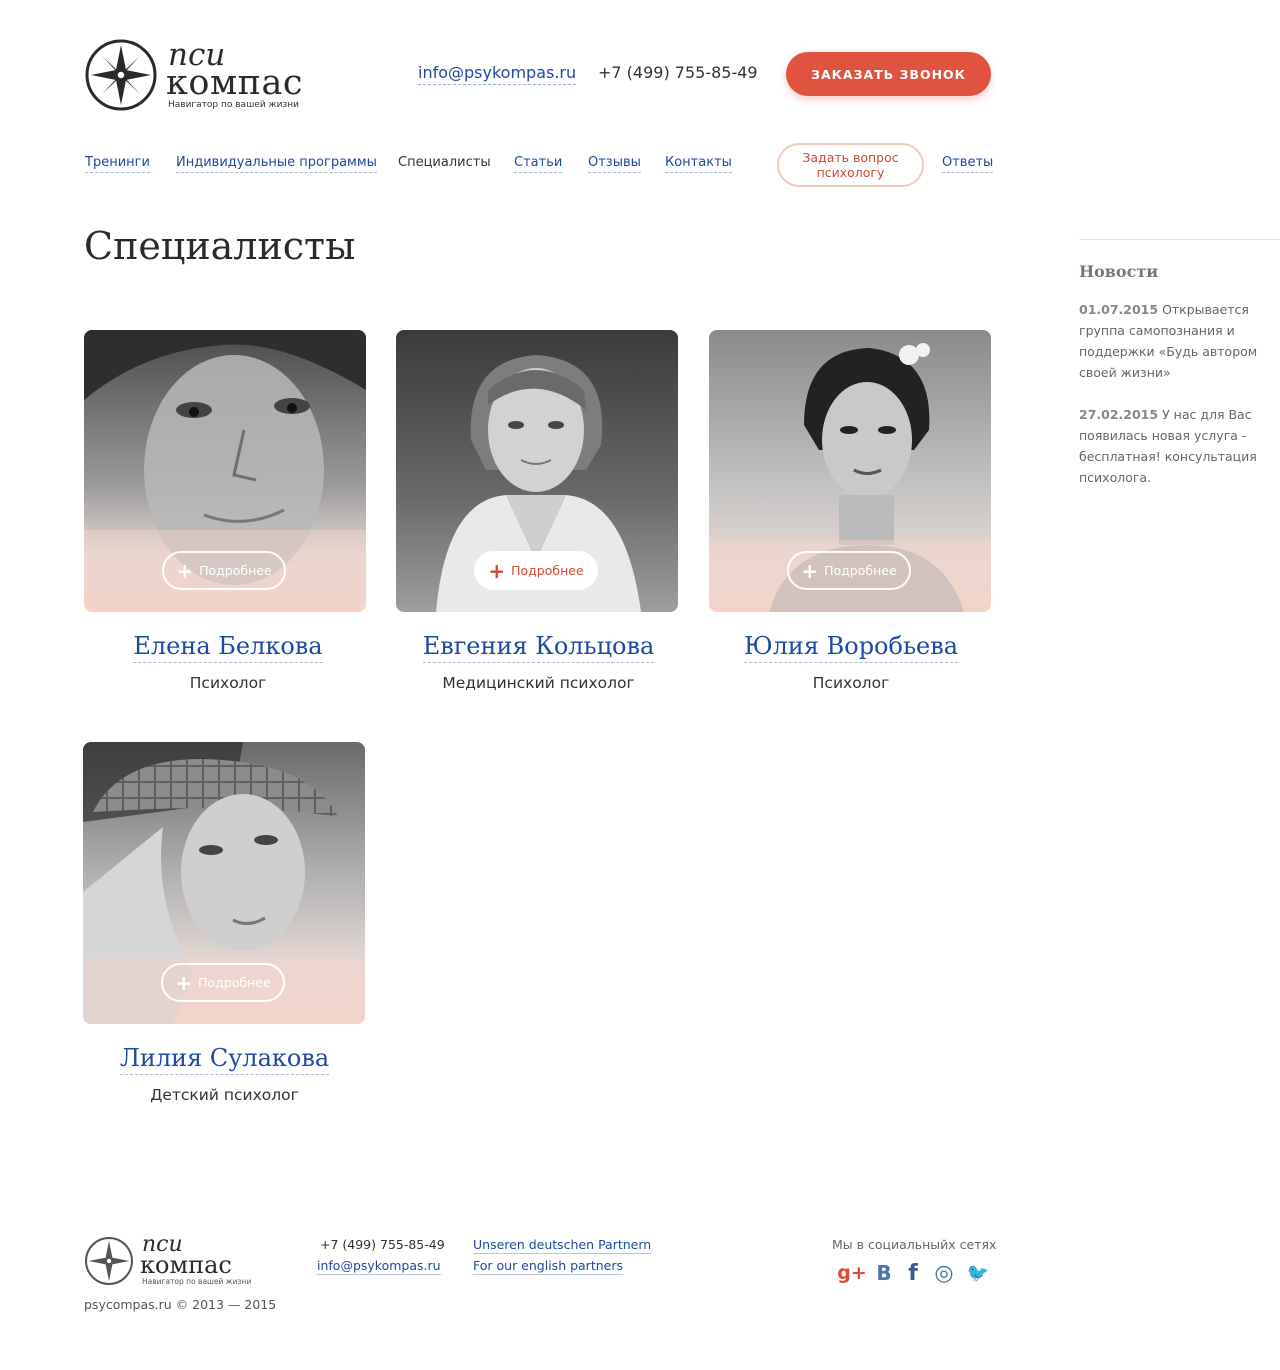  Describe the element at coordinates (497, 74) in the screenshot. I see `header-email-link: info@psykompas.ru` at that location.